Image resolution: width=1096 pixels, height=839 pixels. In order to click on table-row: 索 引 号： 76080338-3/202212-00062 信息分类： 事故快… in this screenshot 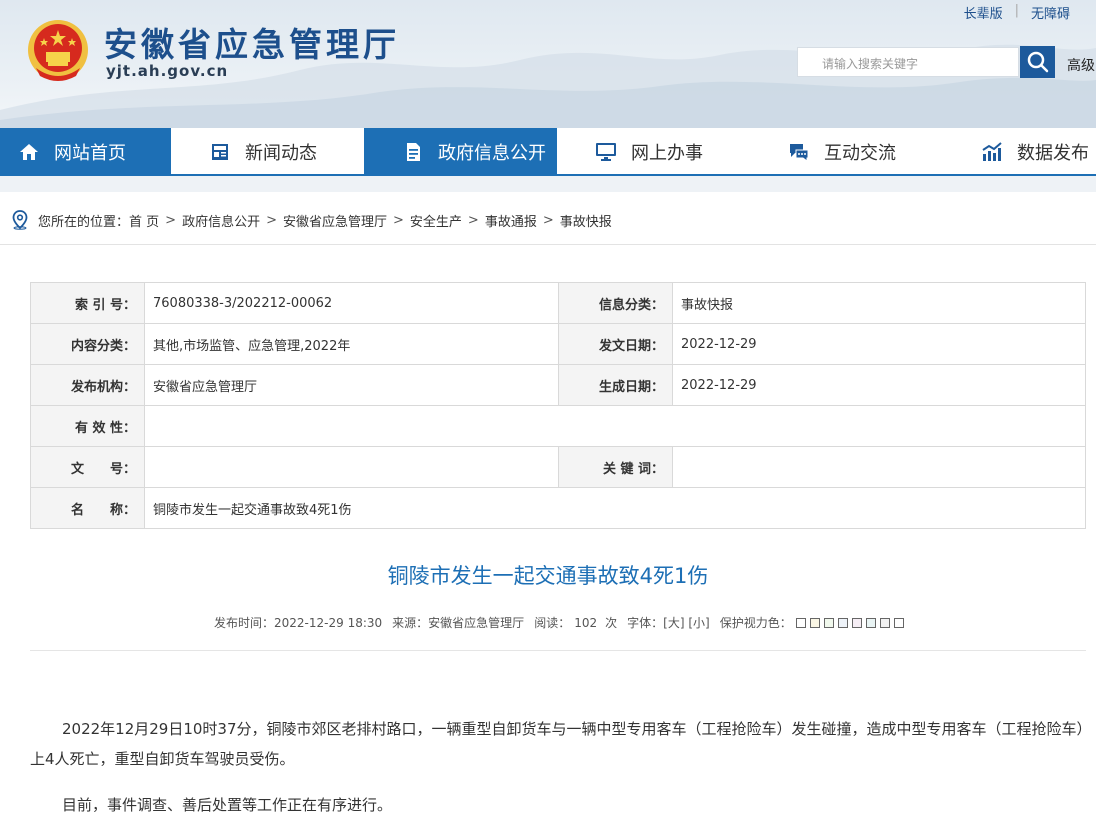, I will do `click(558, 303)`.